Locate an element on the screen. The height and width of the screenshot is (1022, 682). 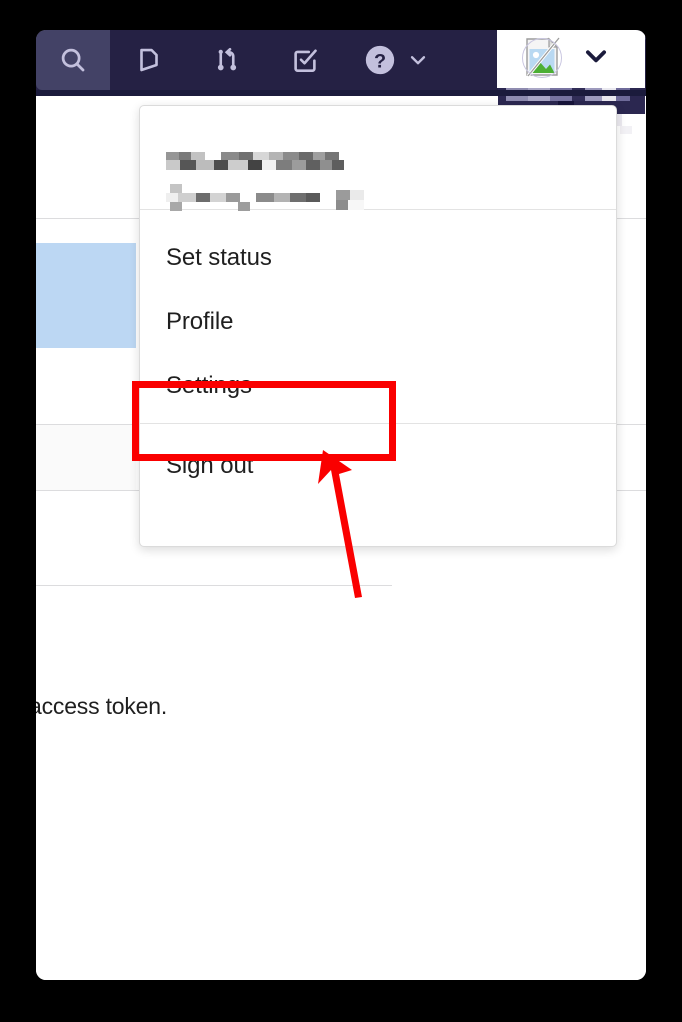
table-row-selected is located at coordinates (86, 295).